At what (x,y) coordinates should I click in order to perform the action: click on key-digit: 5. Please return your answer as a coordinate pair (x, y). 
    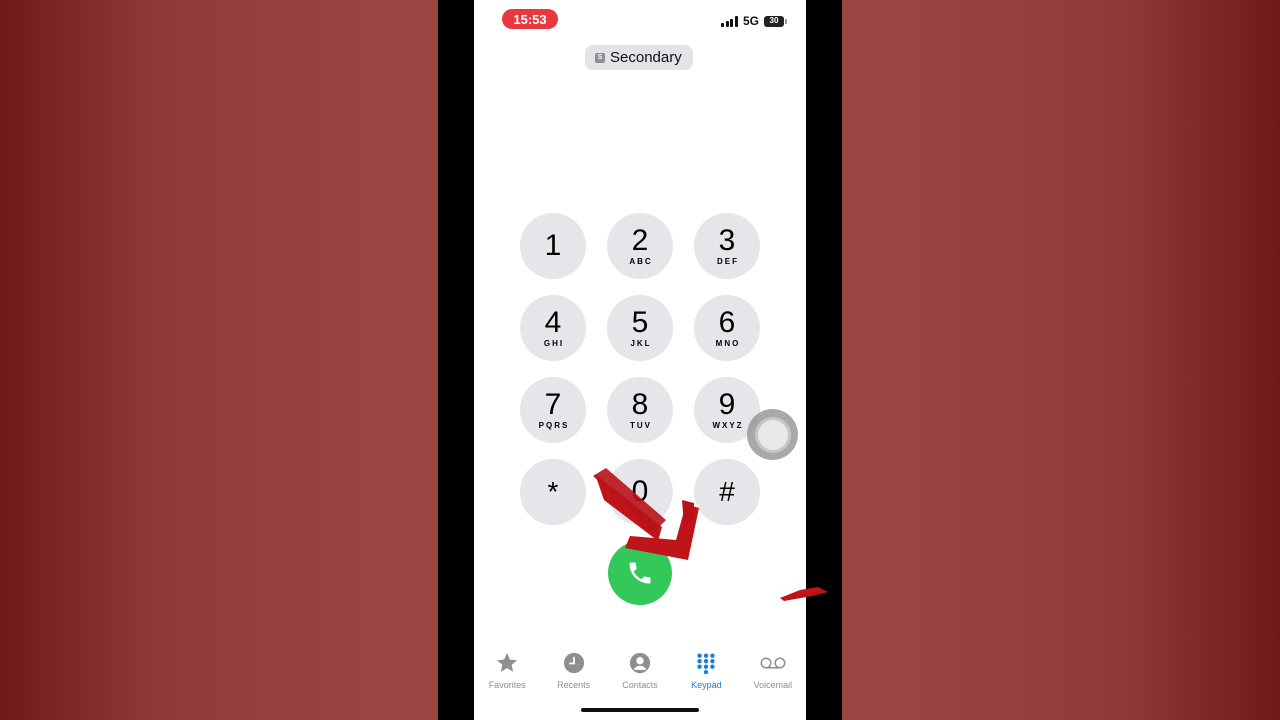
    Looking at the image, I should click on (640, 322).